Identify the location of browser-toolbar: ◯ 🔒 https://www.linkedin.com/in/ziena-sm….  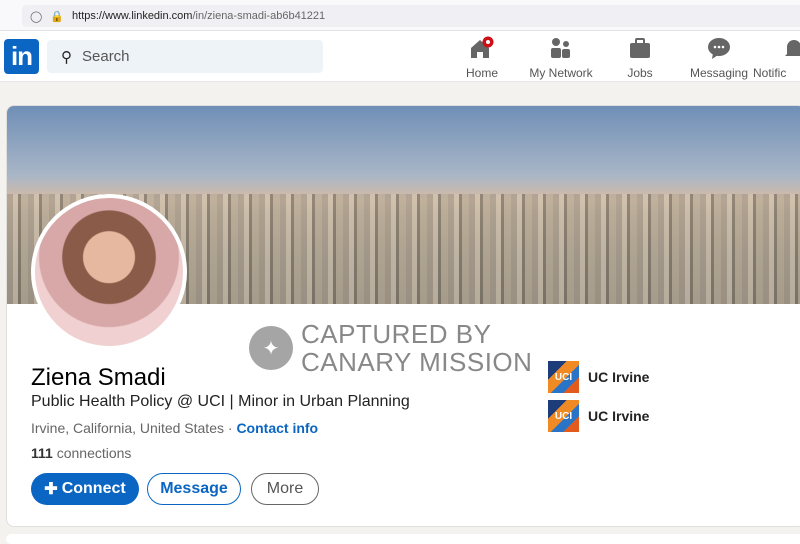
(400, 15).